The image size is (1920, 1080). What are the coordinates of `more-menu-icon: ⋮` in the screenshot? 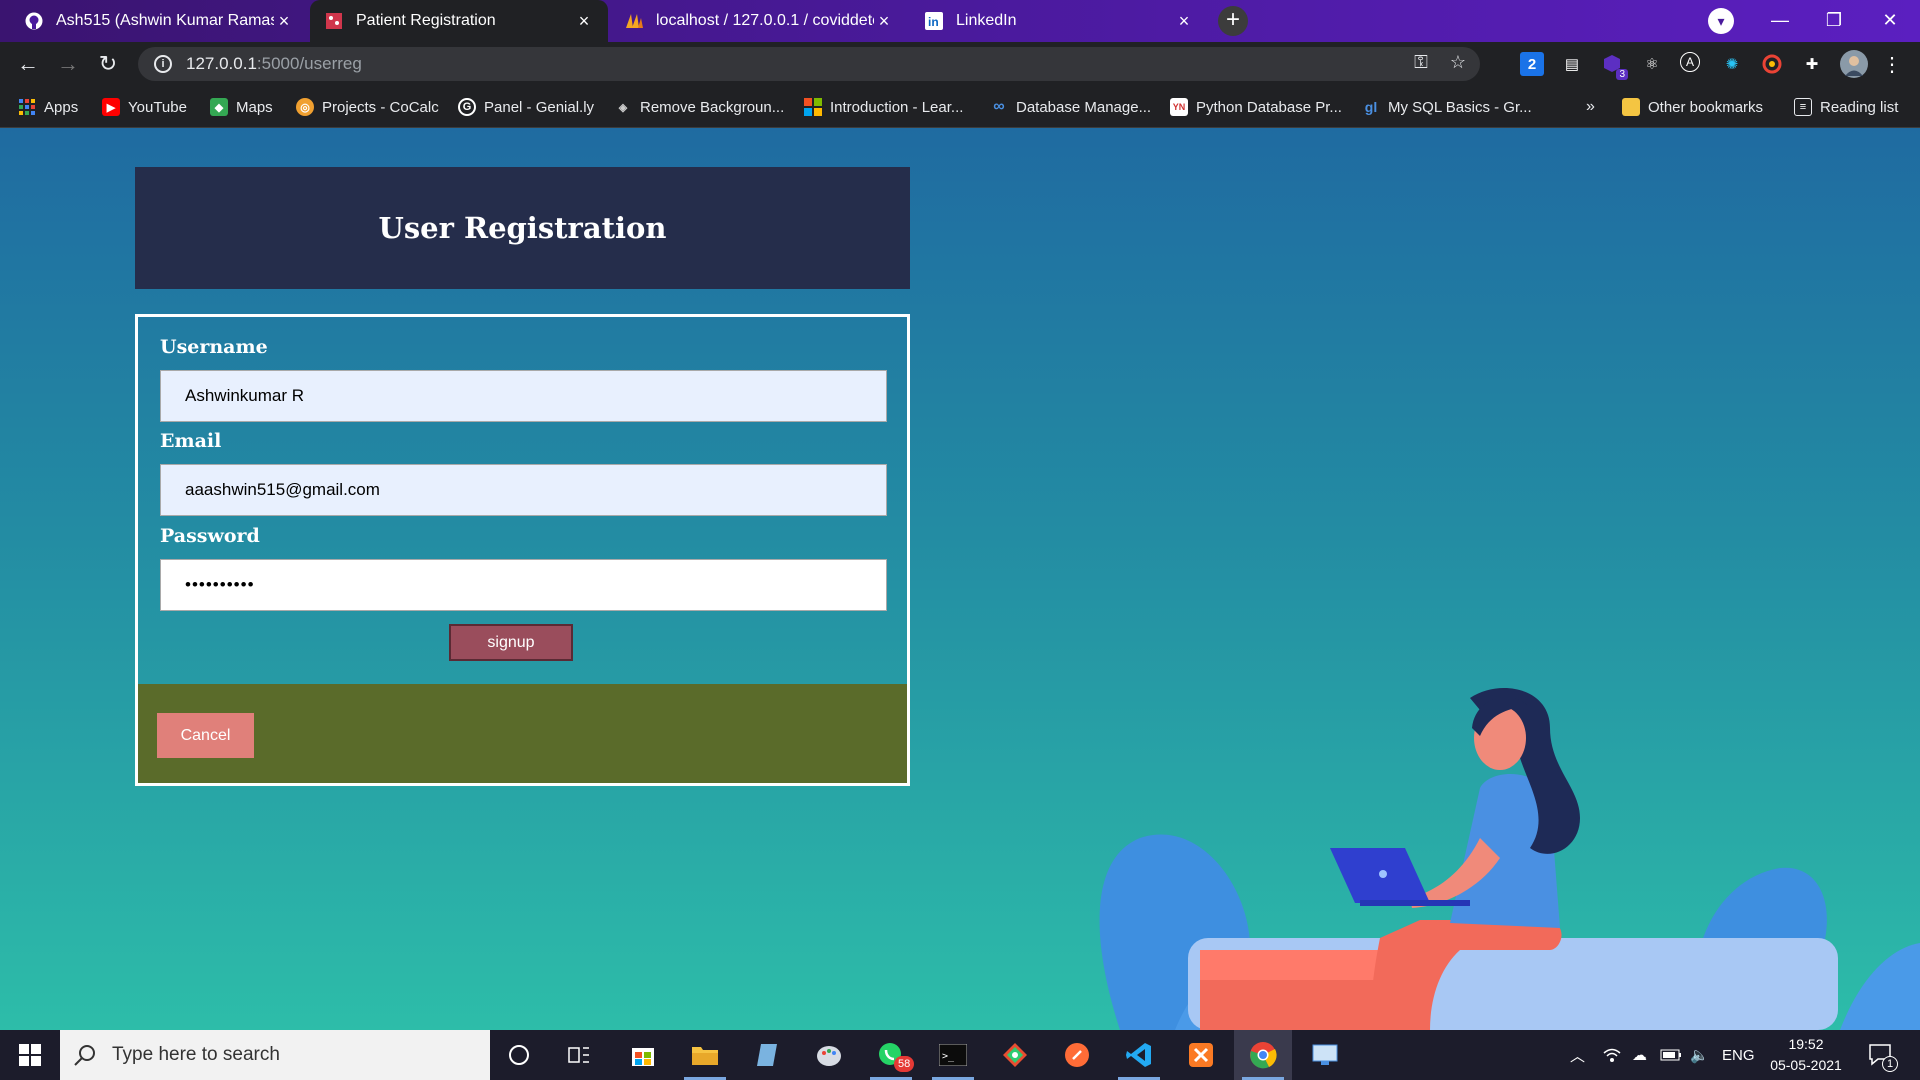 It's located at (1892, 64).